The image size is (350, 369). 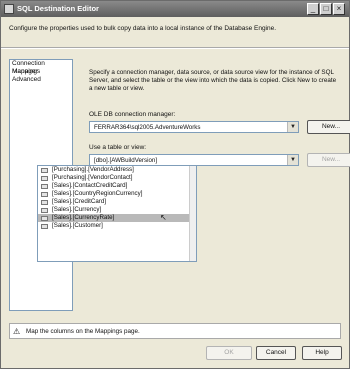 What do you see at coordinates (313, 9) in the screenshot?
I see `minimize-button: _` at bounding box center [313, 9].